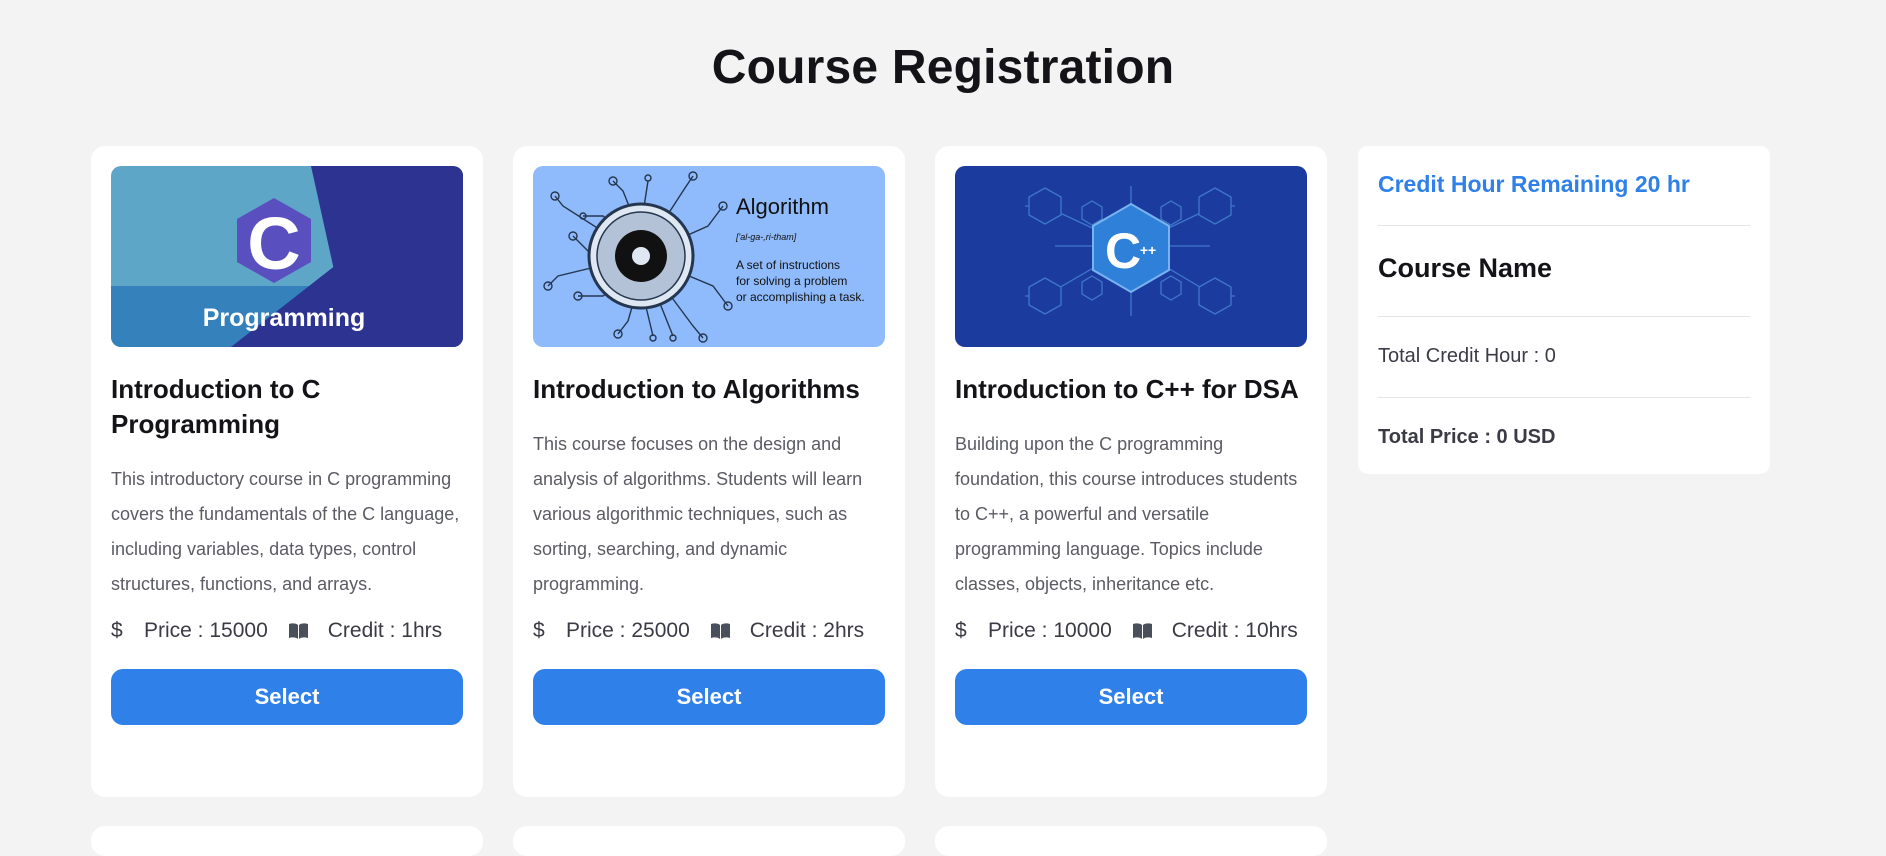 The height and width of the screenshot is (856, 1886). I want to click on course-name-heading: Course Name, so click(1564, 271).